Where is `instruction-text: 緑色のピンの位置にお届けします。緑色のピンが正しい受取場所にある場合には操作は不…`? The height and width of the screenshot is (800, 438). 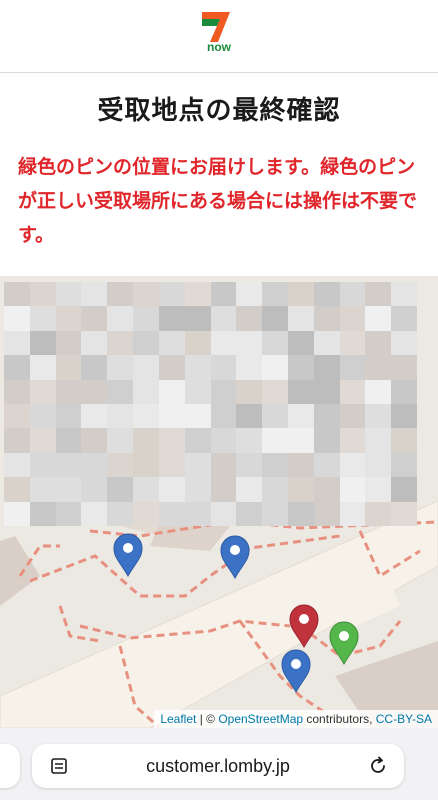 instruction-text: 緑色のピンの位置にお届けします。緑色のピンが正しい受取場所にある場合には操作は不… is located at coordinates (218, 201).